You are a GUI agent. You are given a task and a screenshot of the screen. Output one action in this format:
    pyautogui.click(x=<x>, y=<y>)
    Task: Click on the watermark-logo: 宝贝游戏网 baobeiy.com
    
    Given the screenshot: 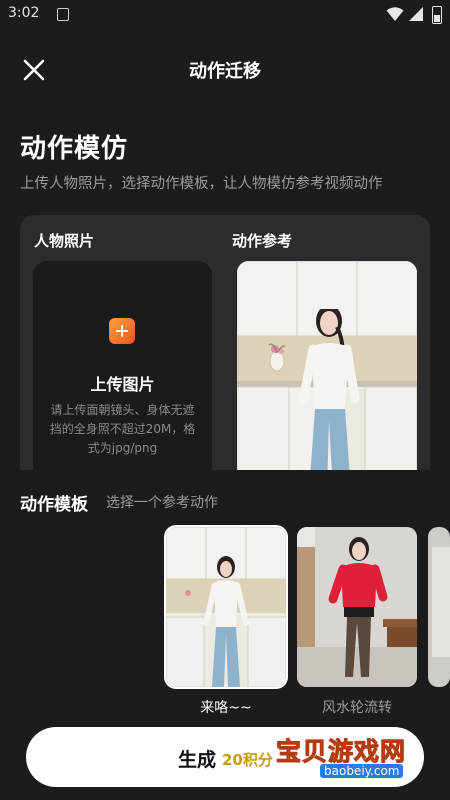 What is the action you would take?
    pyautogui.click(x=350, y=754)
    